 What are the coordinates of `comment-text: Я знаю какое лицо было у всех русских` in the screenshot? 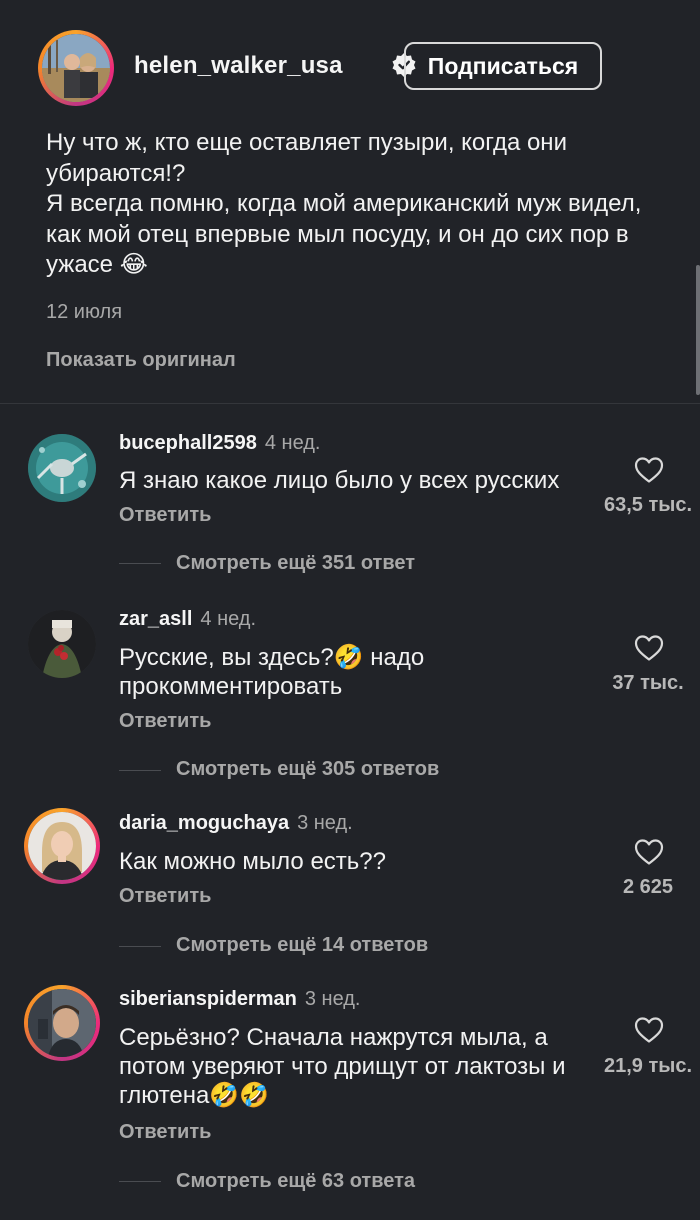 It's located at (339, 480).